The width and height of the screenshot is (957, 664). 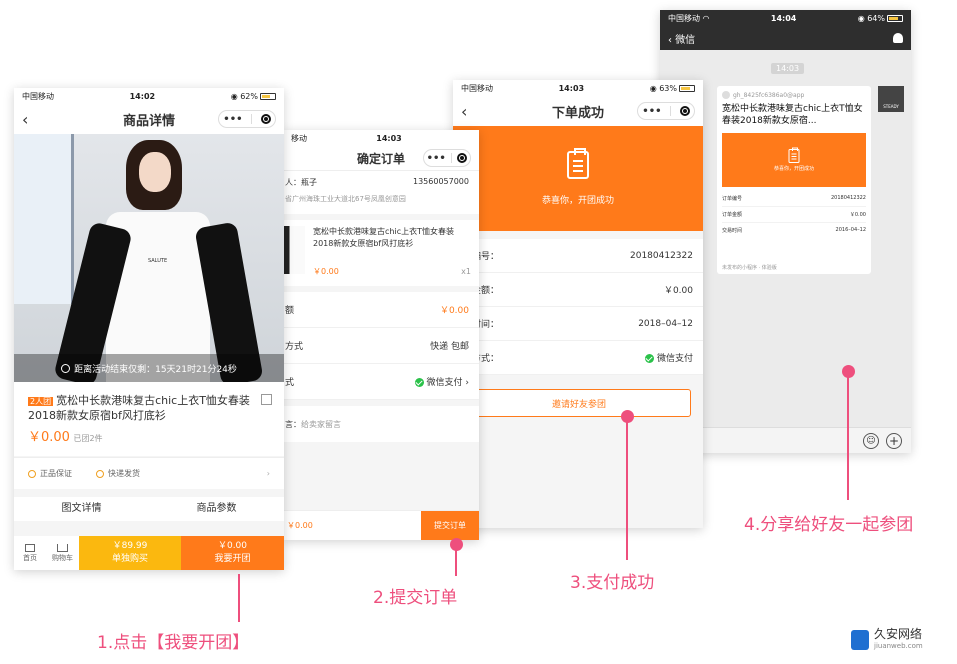 I want to click on carrier-label: 移动, so click(x=299, y=138).